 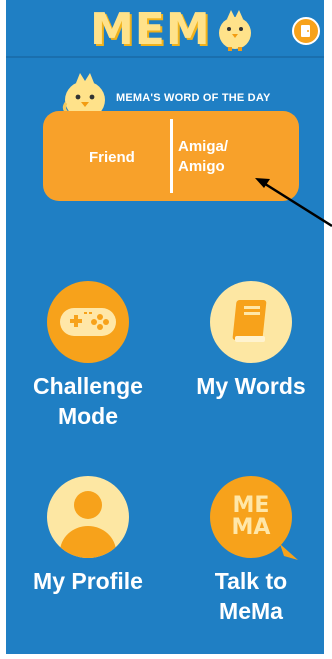 What do you see at coordinates (88, 581) in the screenshot?
I see `my-profile-label: My Profile` at bounding box center [88, 581].